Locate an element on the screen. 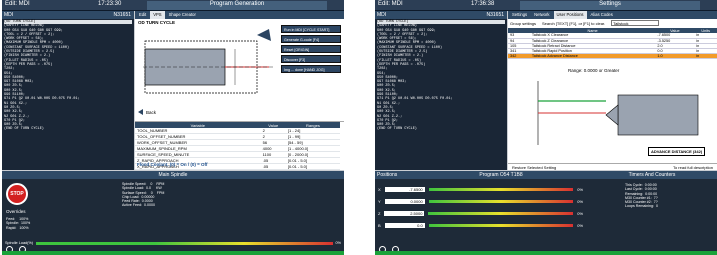 The image size is (717, 255). axis-name: Y is located at coordinates (379, 201).